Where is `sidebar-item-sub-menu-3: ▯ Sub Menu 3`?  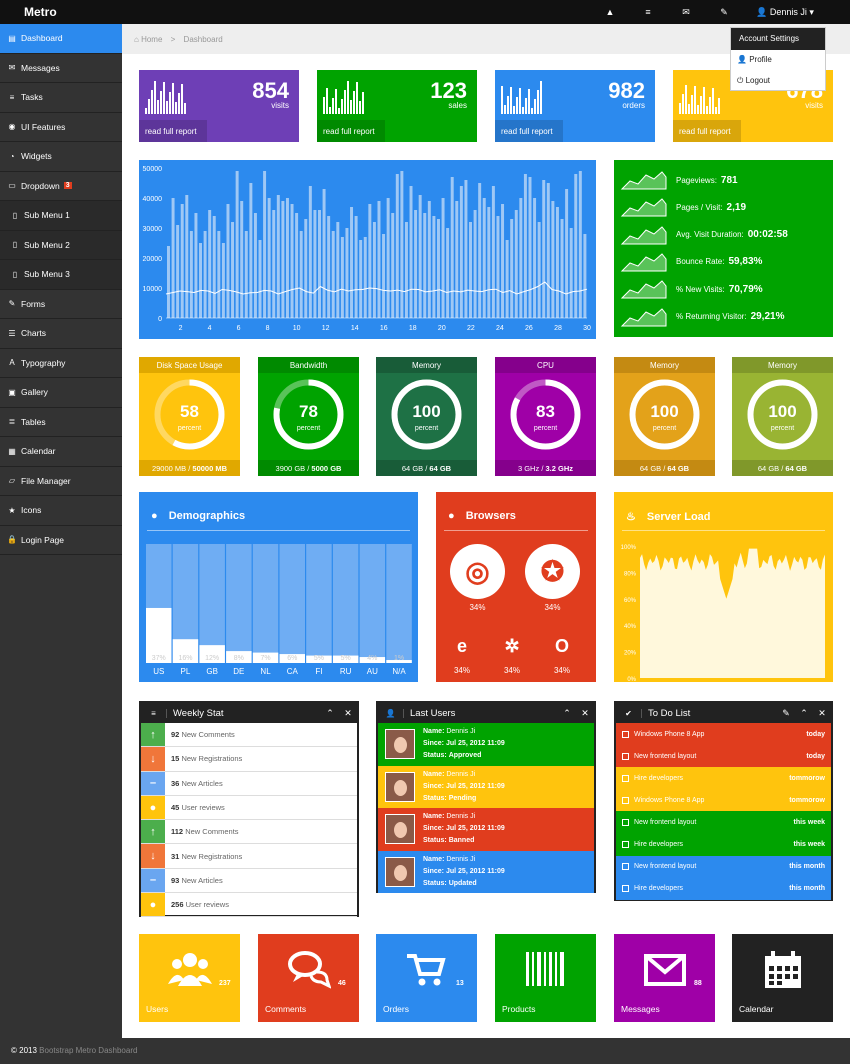 sidebar-item-sub-menu-3: ▯ Sub Menu 3 is located at coordinates (61, 275).